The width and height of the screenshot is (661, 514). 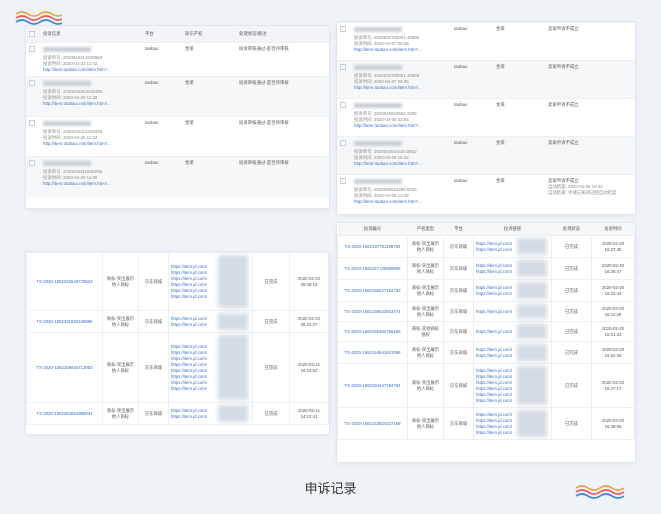 I want to click on complaint-time: 15:23:52, so click(x=309, y=370).